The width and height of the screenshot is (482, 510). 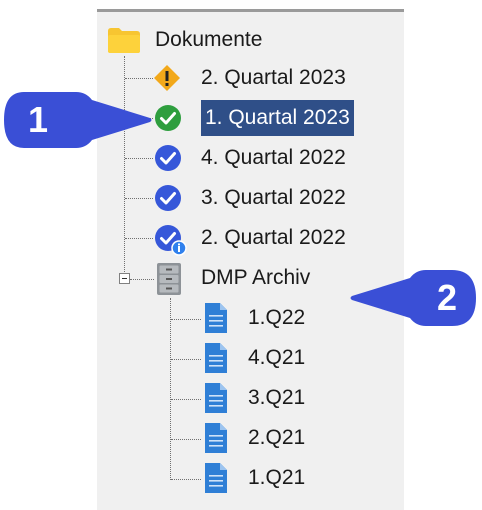 I want to click on tree-node-dokumente: Dokumente, so click(x=184, y=40).